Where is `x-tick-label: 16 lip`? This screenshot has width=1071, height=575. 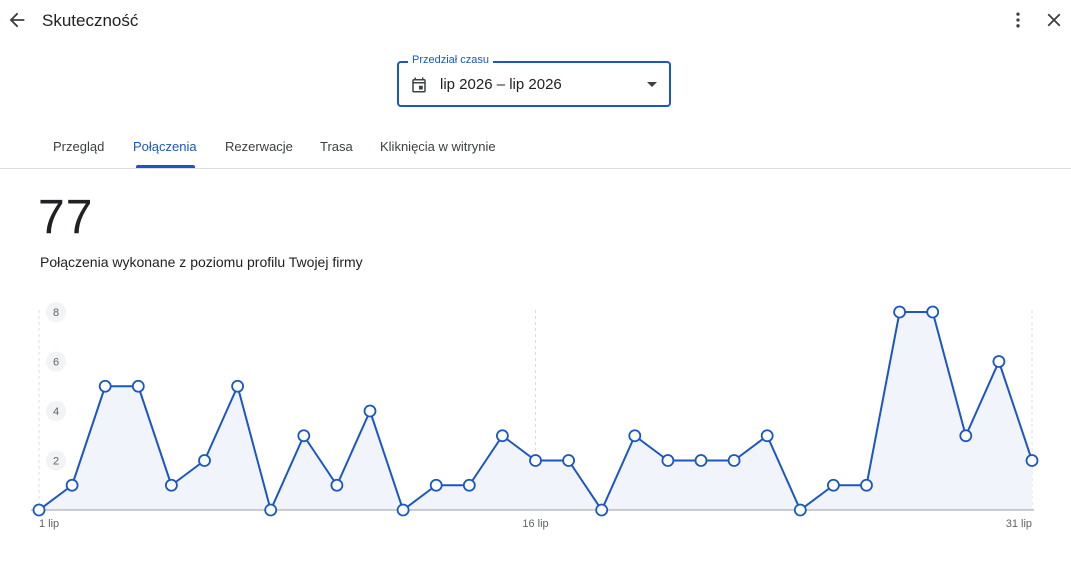 x-tick-label: 16 lip is located at coordinates (535, 524).